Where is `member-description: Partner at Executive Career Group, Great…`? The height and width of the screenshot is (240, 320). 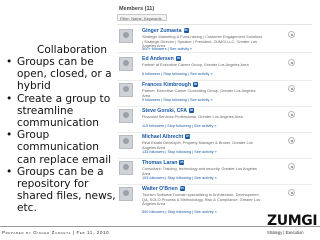 member-description: Partner at Executive Career Group, Great… is located at coordinates (195, 64).